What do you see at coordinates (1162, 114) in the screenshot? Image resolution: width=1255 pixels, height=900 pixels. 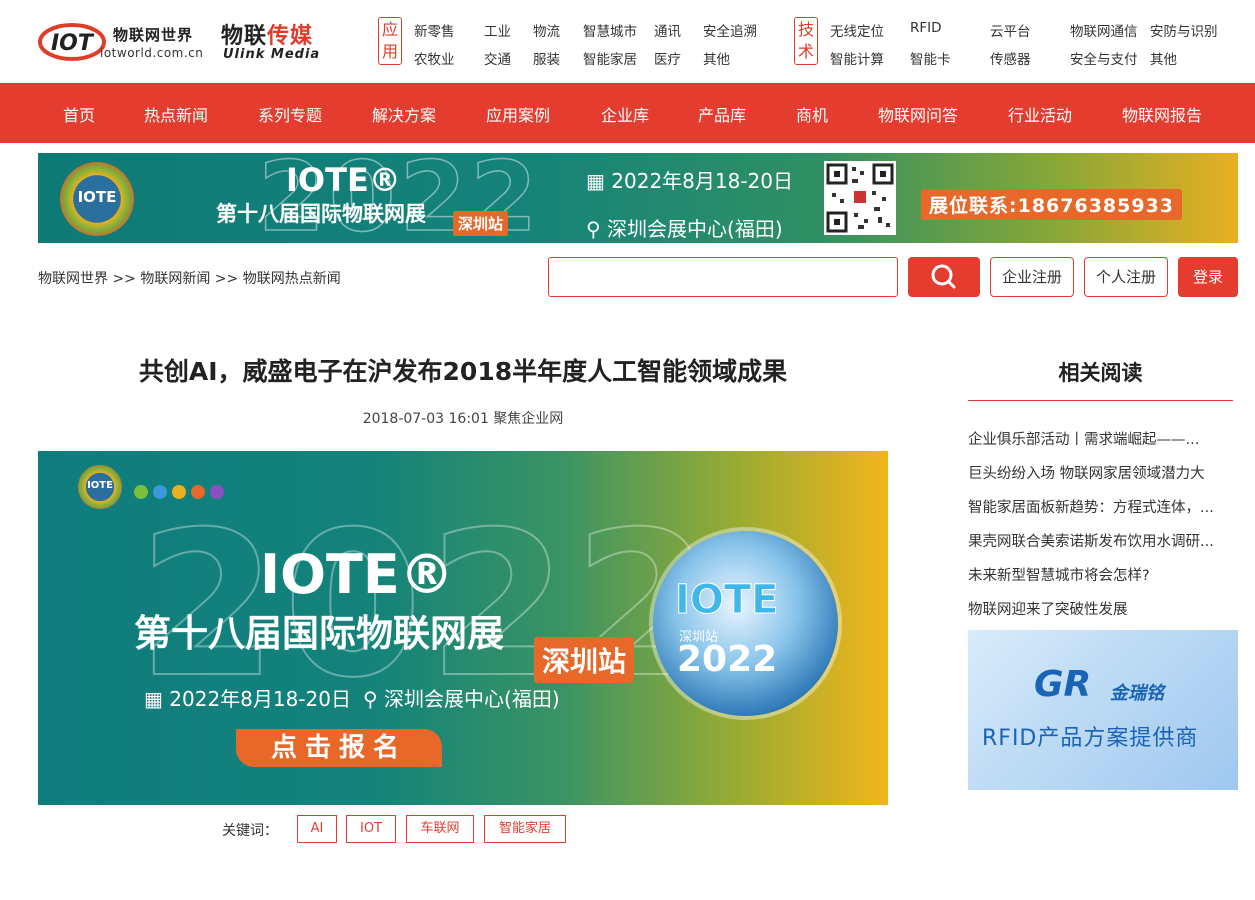 I see `nav-item-reports: 物联网报告` at bounding box center [1162, 114].